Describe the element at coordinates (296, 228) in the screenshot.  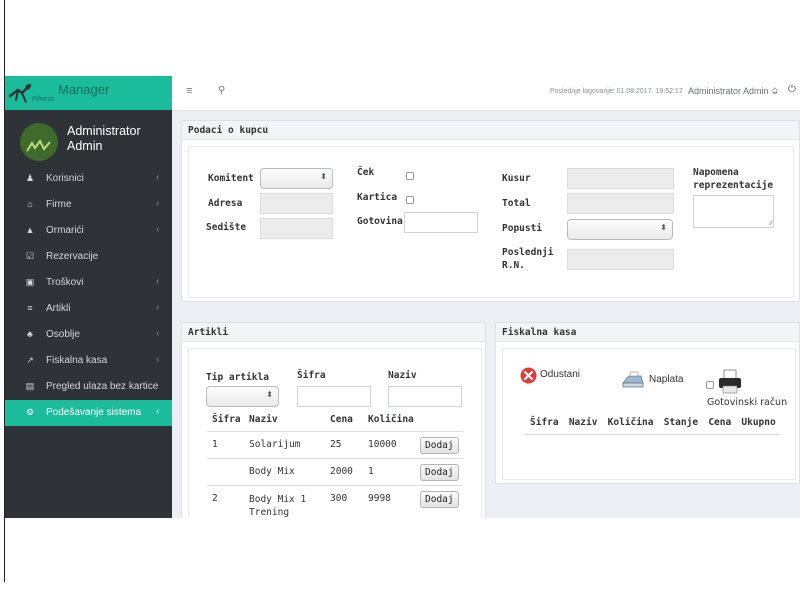
I see `sediste-field` at that location.